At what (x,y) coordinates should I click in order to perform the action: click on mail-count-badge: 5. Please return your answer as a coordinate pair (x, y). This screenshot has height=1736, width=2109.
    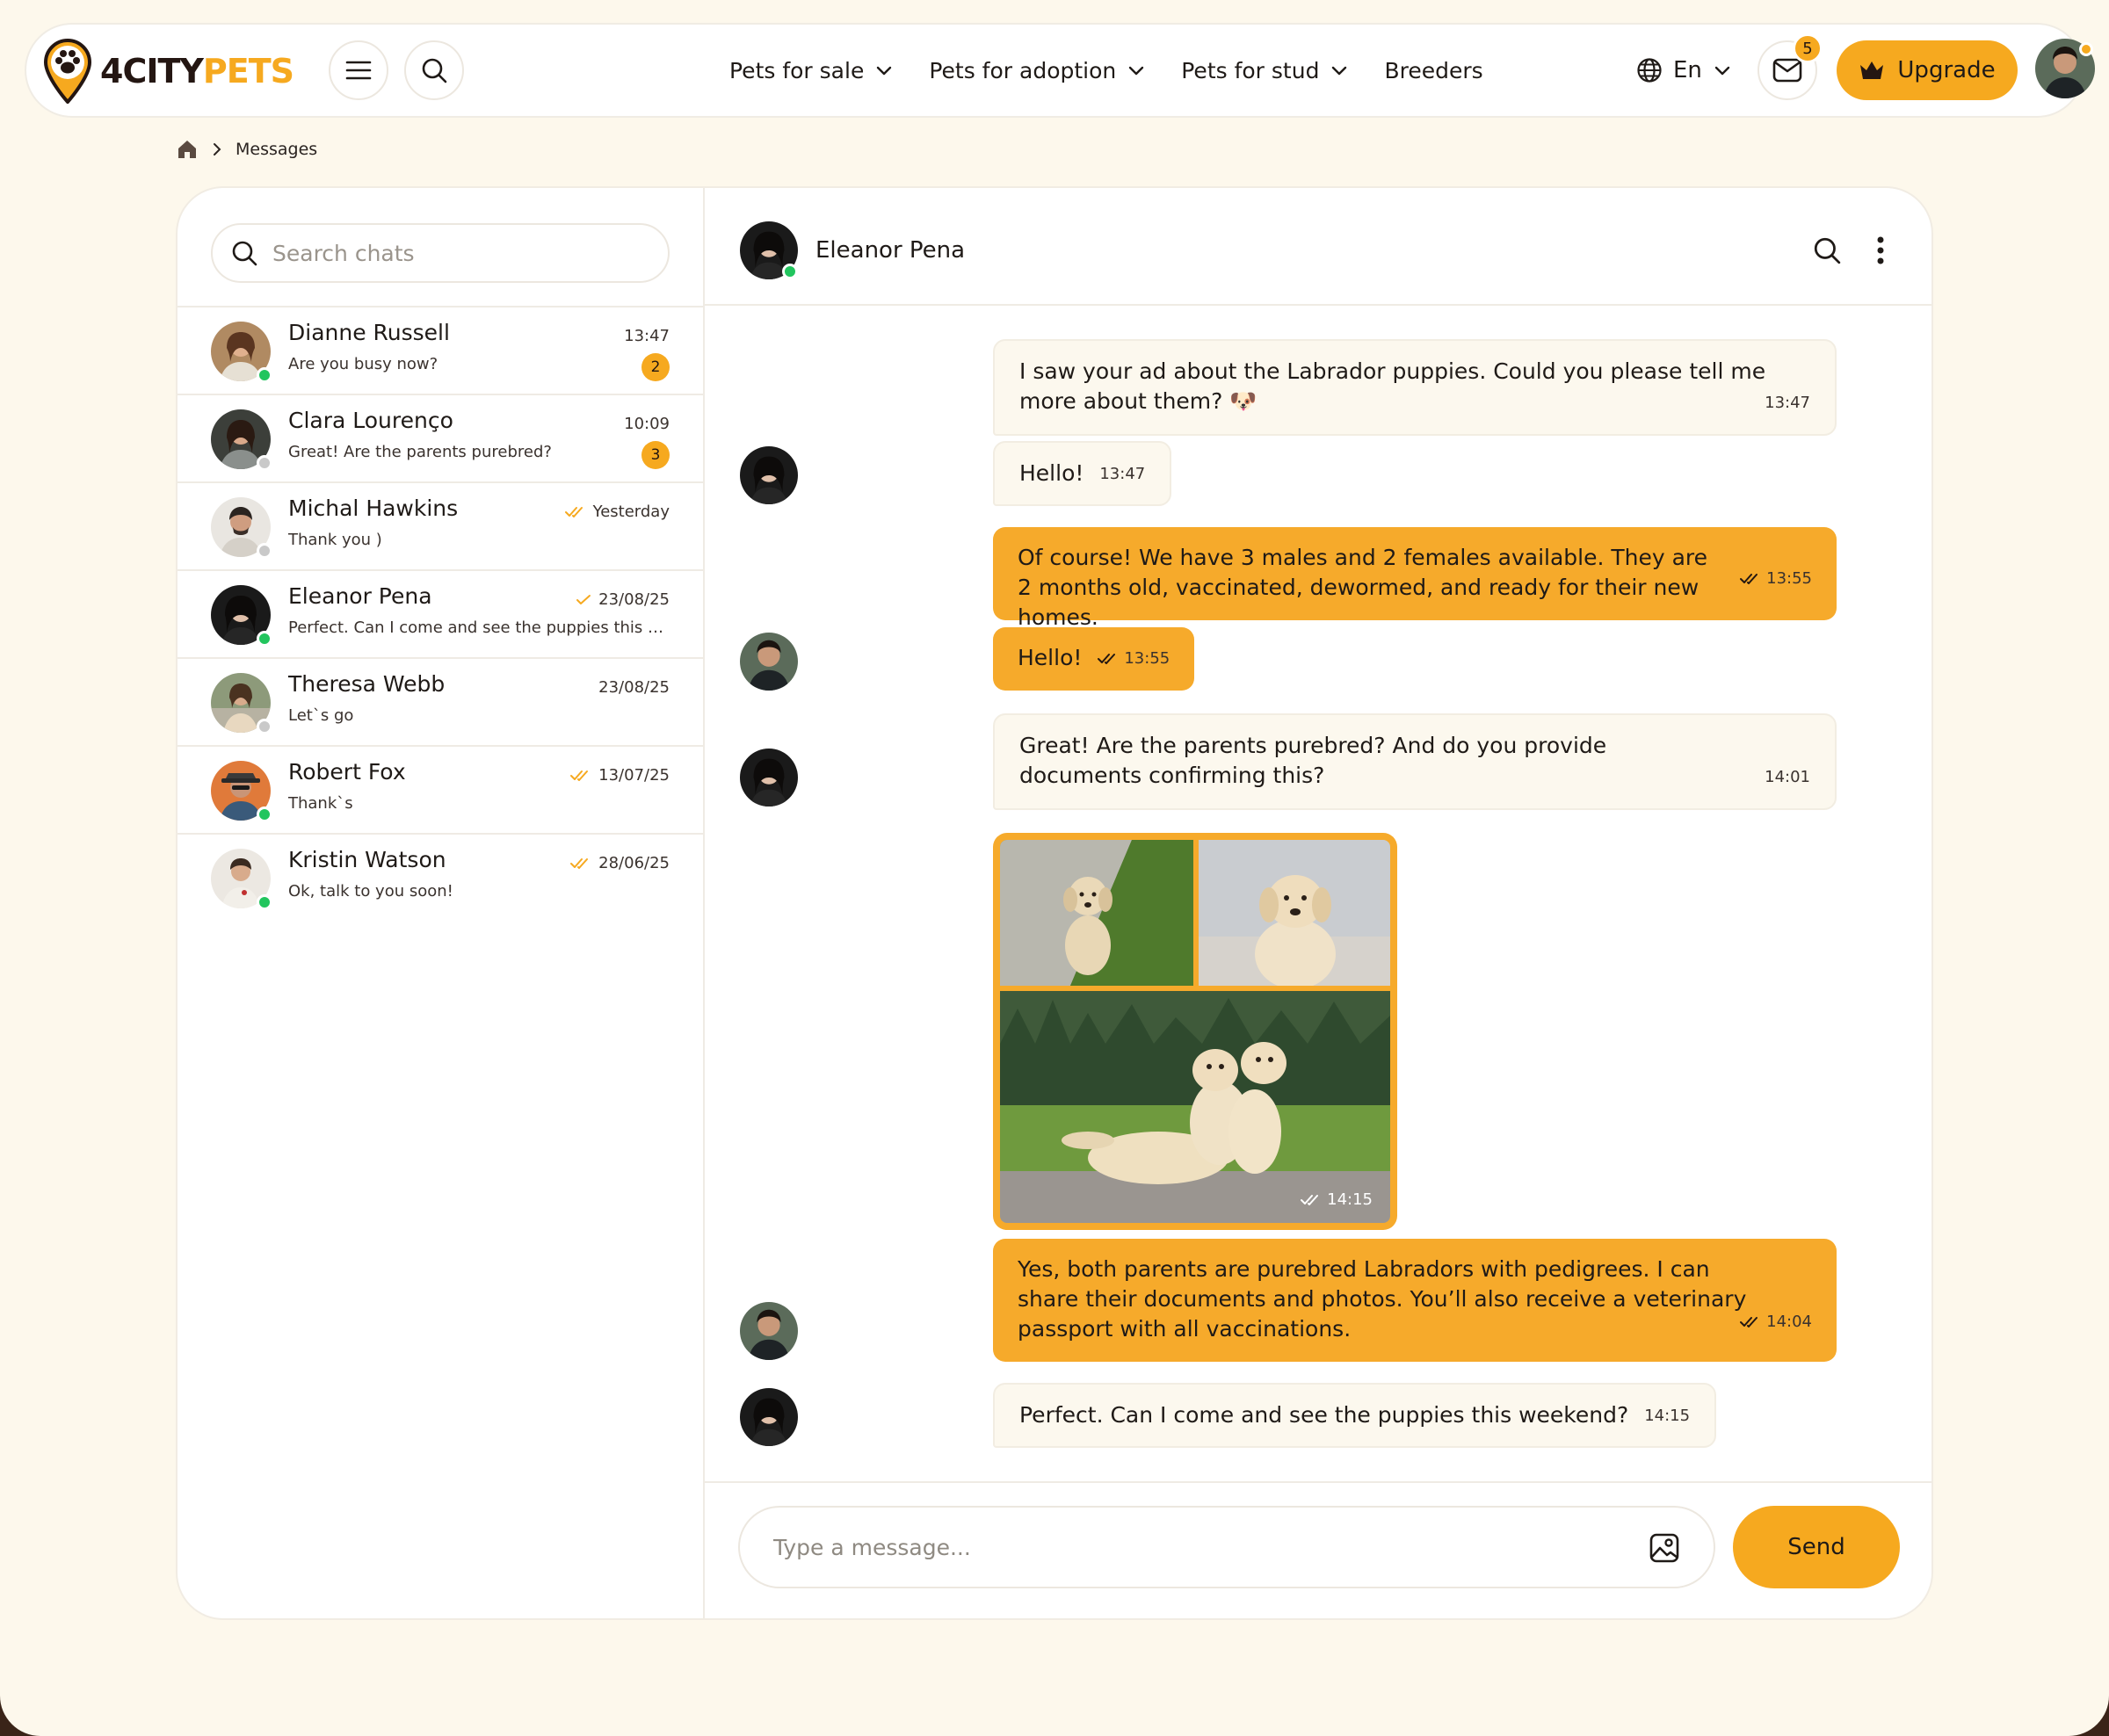
    Looking at the image, I should click on (1808, 48).